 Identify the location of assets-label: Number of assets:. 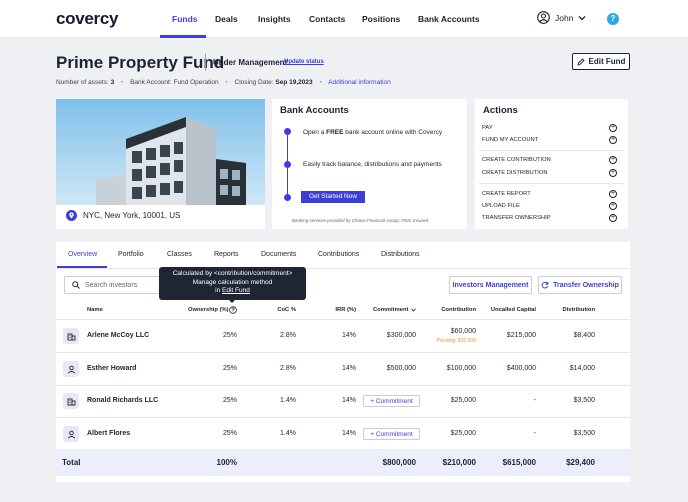
(82, 82).